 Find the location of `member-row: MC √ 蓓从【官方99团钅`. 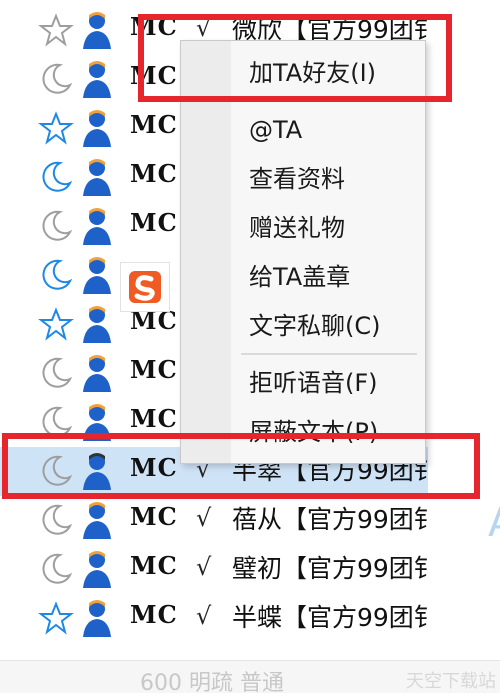

member-row: MC √ 蓓从【官方99团钅 is located at coordinates (250, 520).